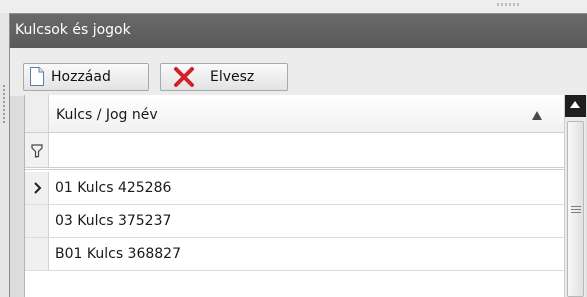  Describe the element at coordinates (81, 77) in the screenshot. I see `add-button-label: Hozzáad` at that location.